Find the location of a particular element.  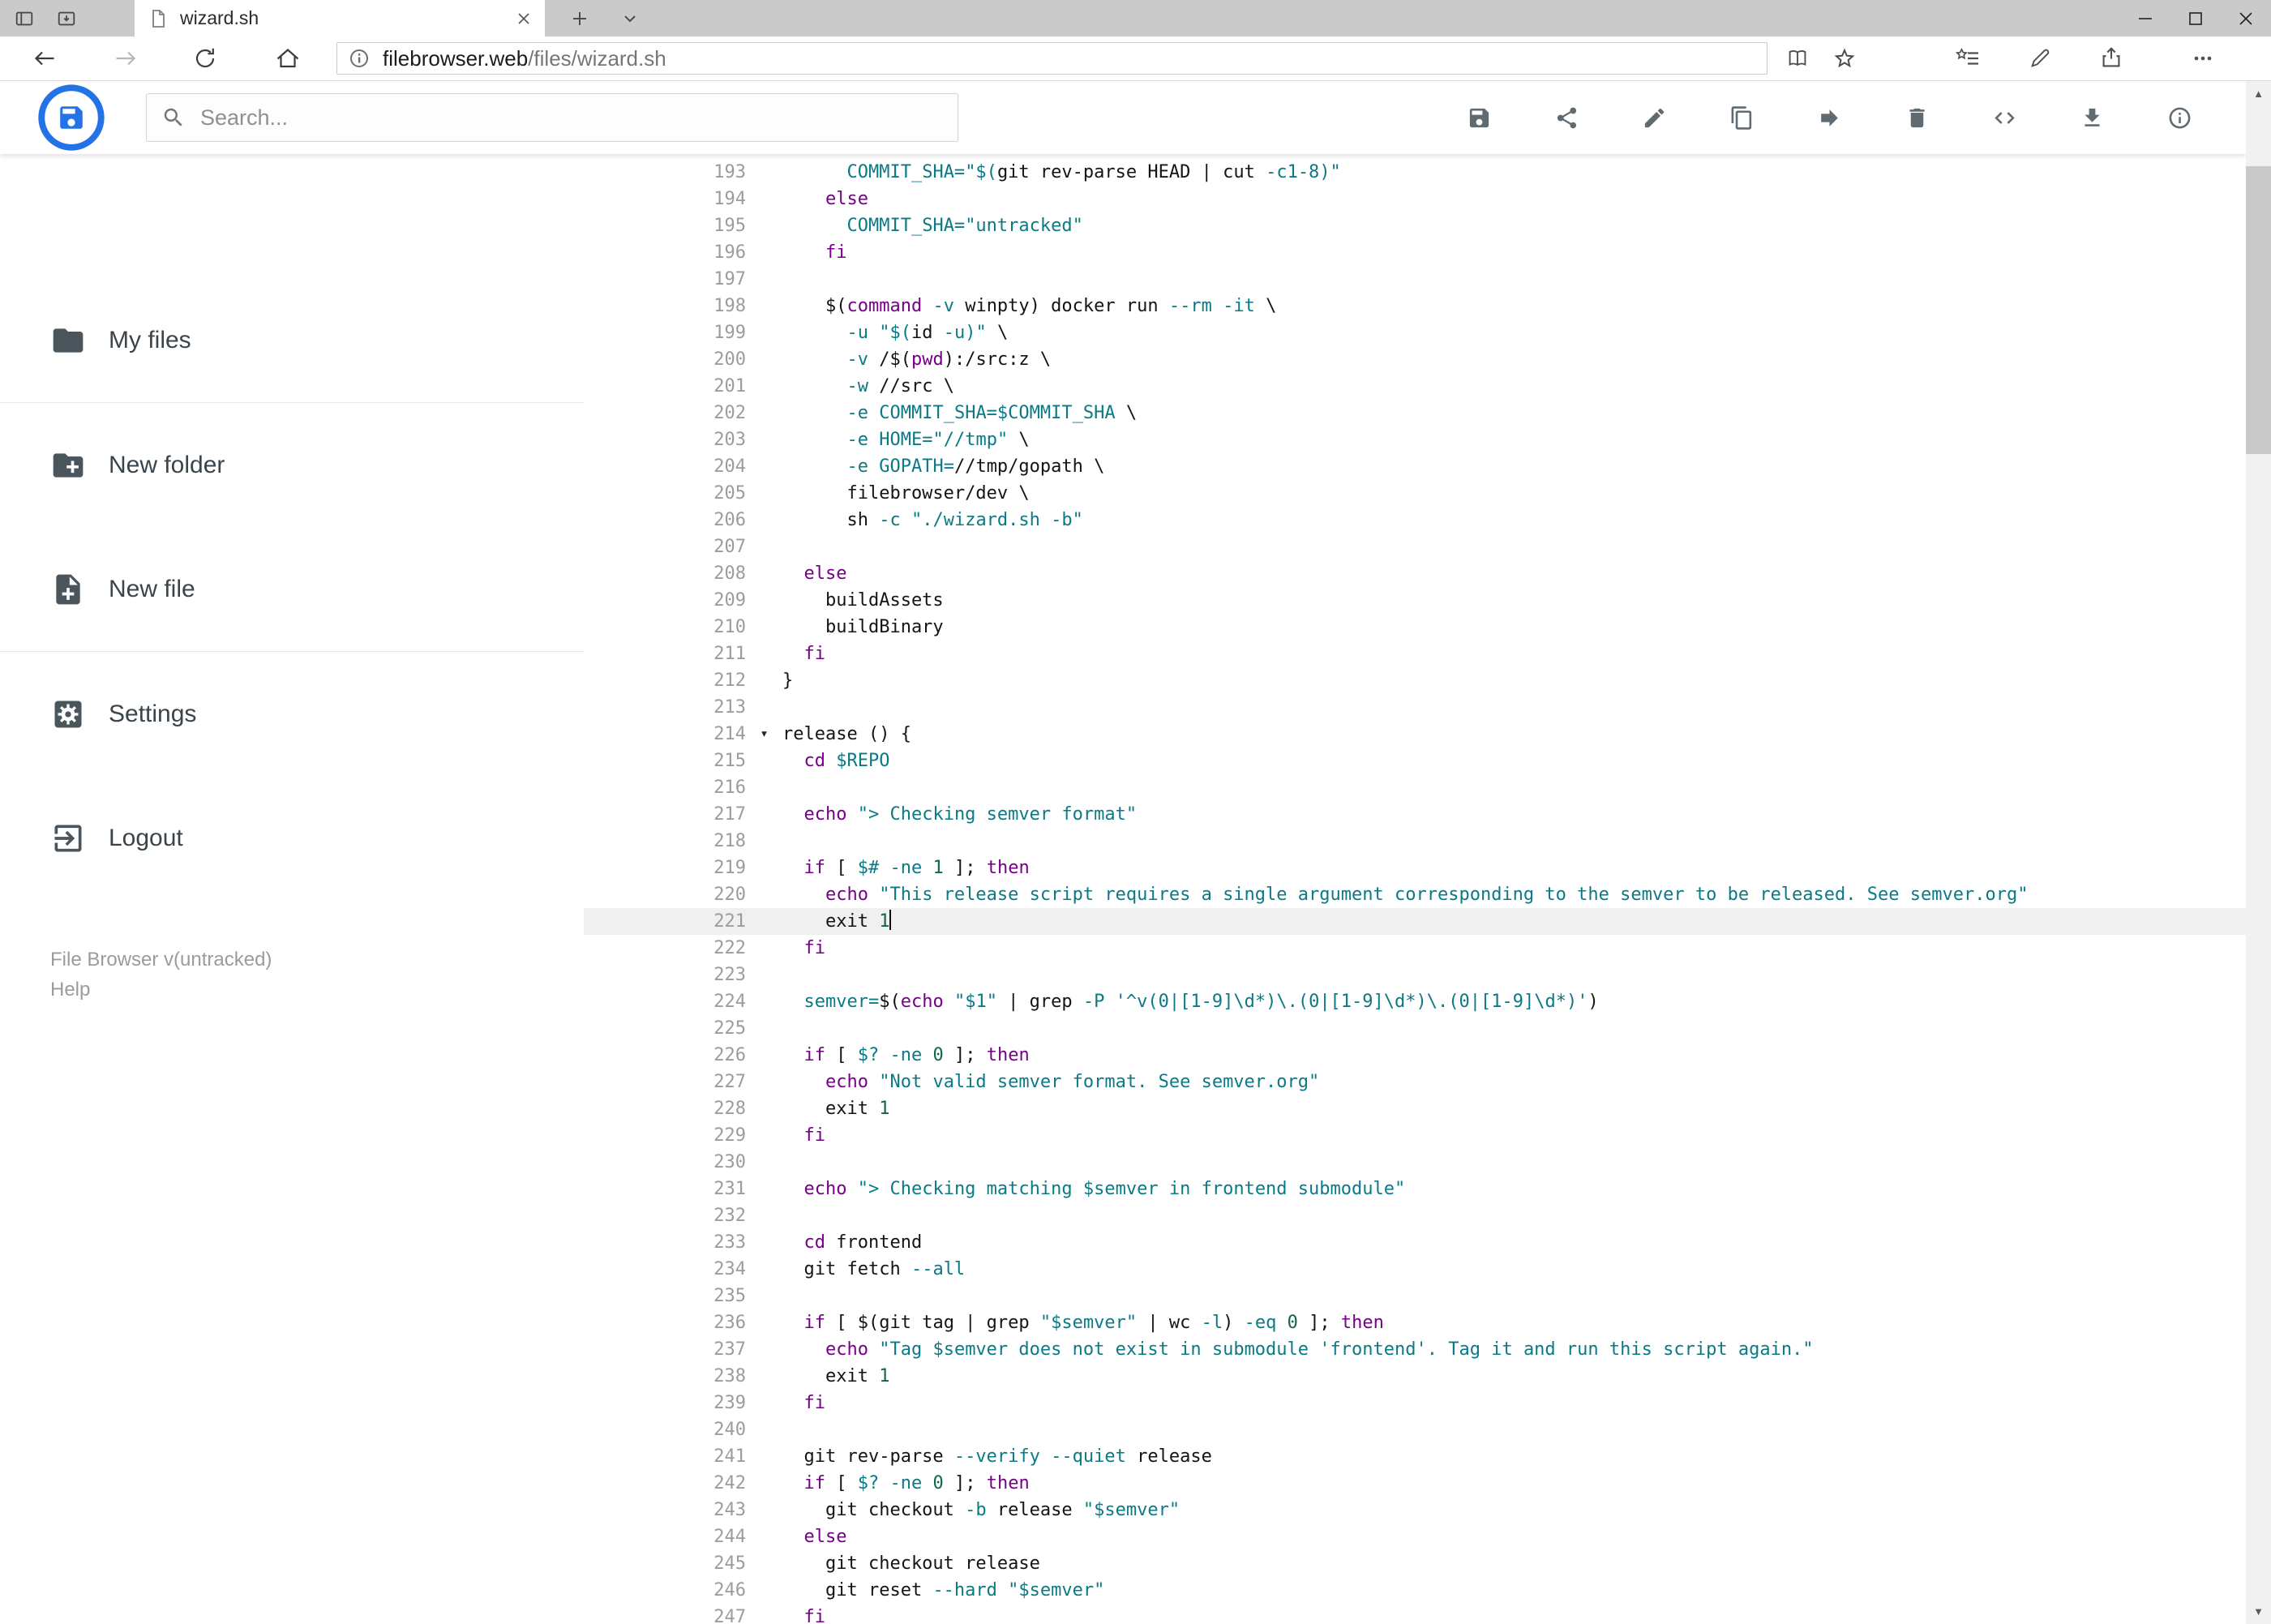

code-line: 213 is located at coordinates (1415, 707).